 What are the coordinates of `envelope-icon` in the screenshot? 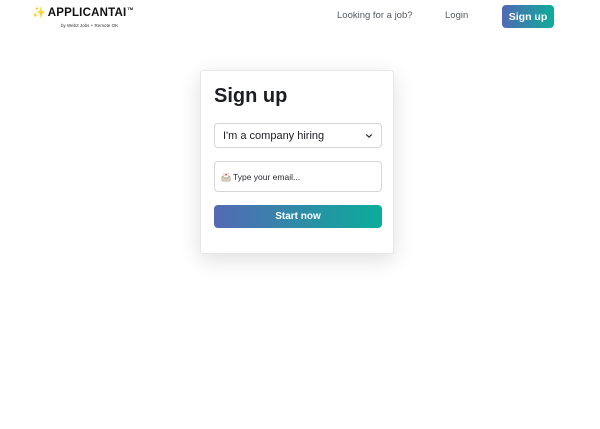 It's located at (226, 176).